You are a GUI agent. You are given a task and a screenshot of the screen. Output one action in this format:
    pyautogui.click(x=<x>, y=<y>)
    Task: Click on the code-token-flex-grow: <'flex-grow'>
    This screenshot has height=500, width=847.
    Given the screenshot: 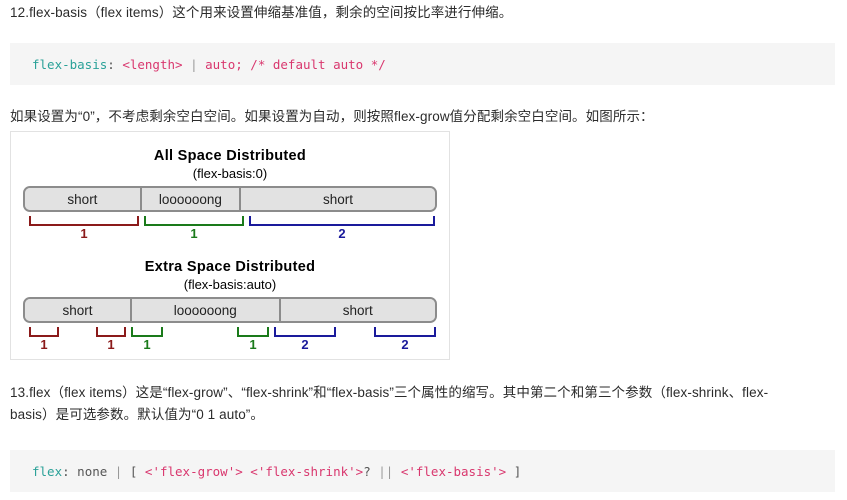 What is the action you would take?
    pyautogui.click(x=193, y=471)
    